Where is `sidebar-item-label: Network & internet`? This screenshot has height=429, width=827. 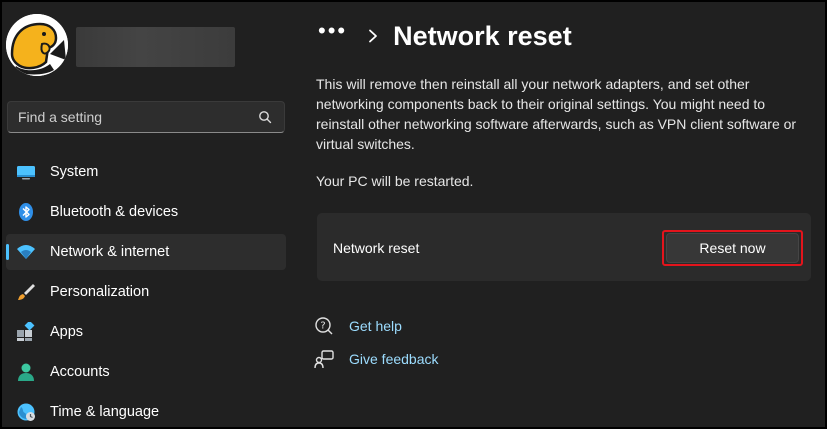
sidebar-item-label: Network & internet is located at coordinates (110, 252).